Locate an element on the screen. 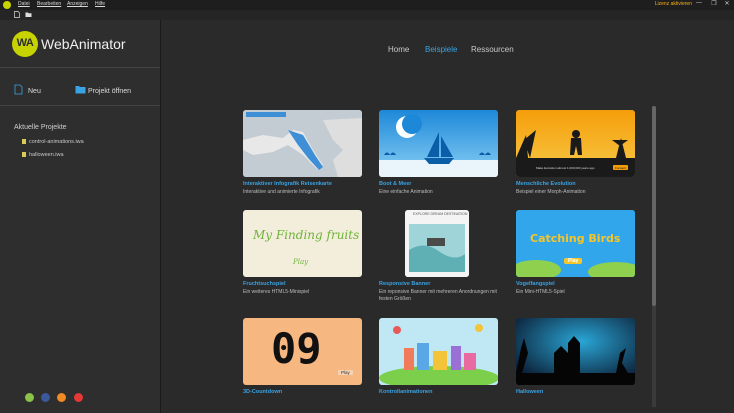 The height and width of the screenshot is (413, 734). new-label: Neu is located at coordinates (34, 91).